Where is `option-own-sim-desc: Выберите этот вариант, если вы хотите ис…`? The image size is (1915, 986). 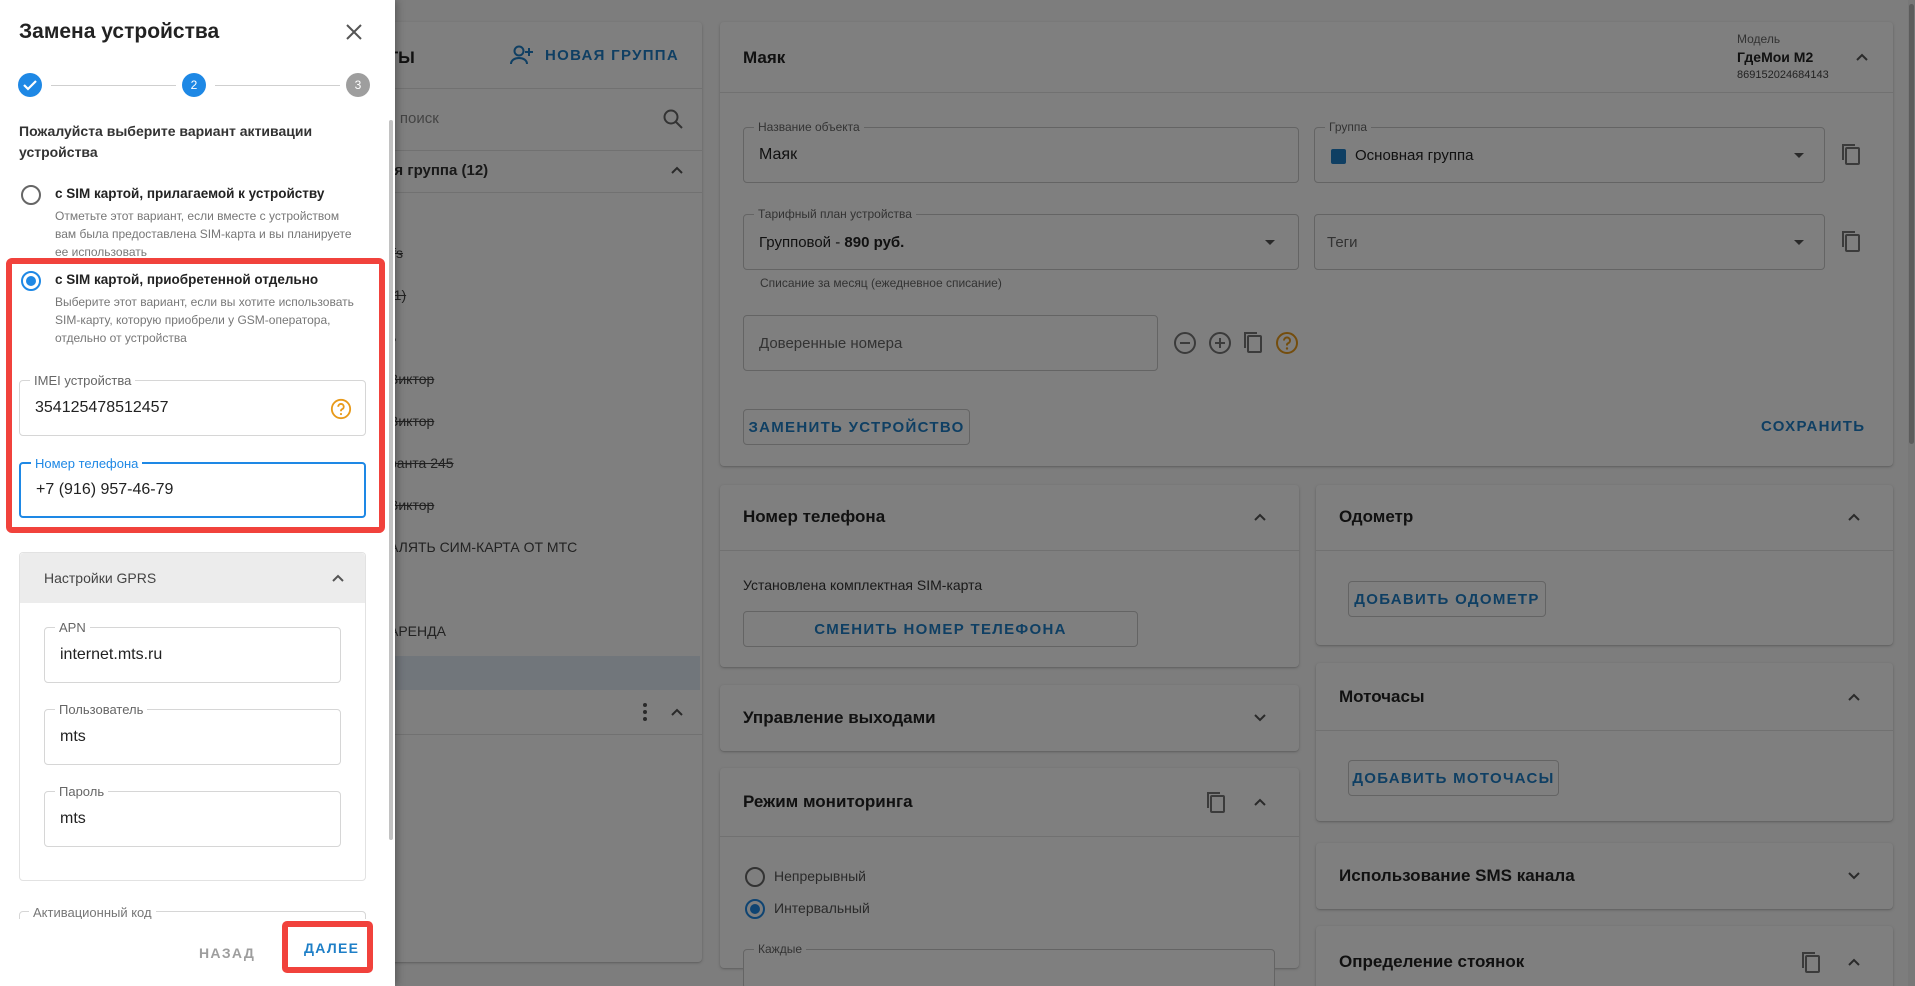
option-own-sim-desc: Выберите этот вариант, если вы хотите ис… is located at coordinates (204, 320).